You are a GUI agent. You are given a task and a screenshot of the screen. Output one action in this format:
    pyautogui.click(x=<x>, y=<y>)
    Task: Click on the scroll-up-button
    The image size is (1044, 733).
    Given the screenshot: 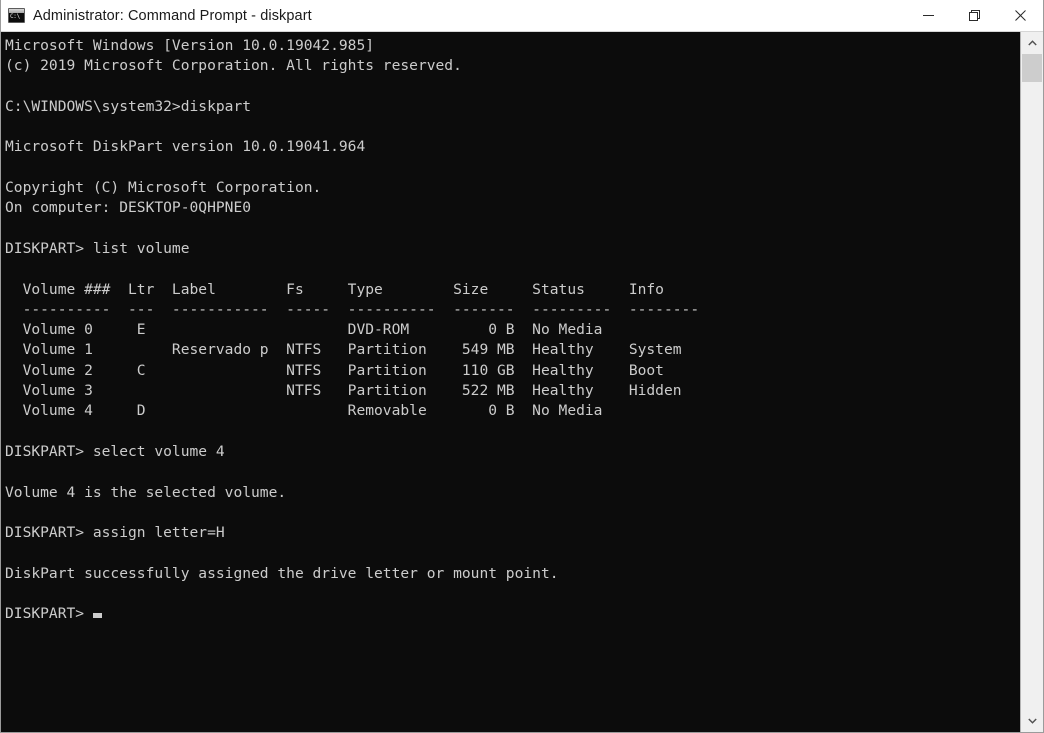 What is the action you would take?
    pyautogui.click(x=1032, y=43)
    